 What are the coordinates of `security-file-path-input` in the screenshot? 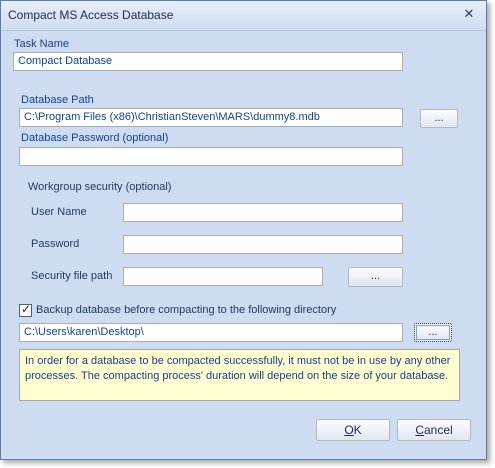 It's located at (223, 276).